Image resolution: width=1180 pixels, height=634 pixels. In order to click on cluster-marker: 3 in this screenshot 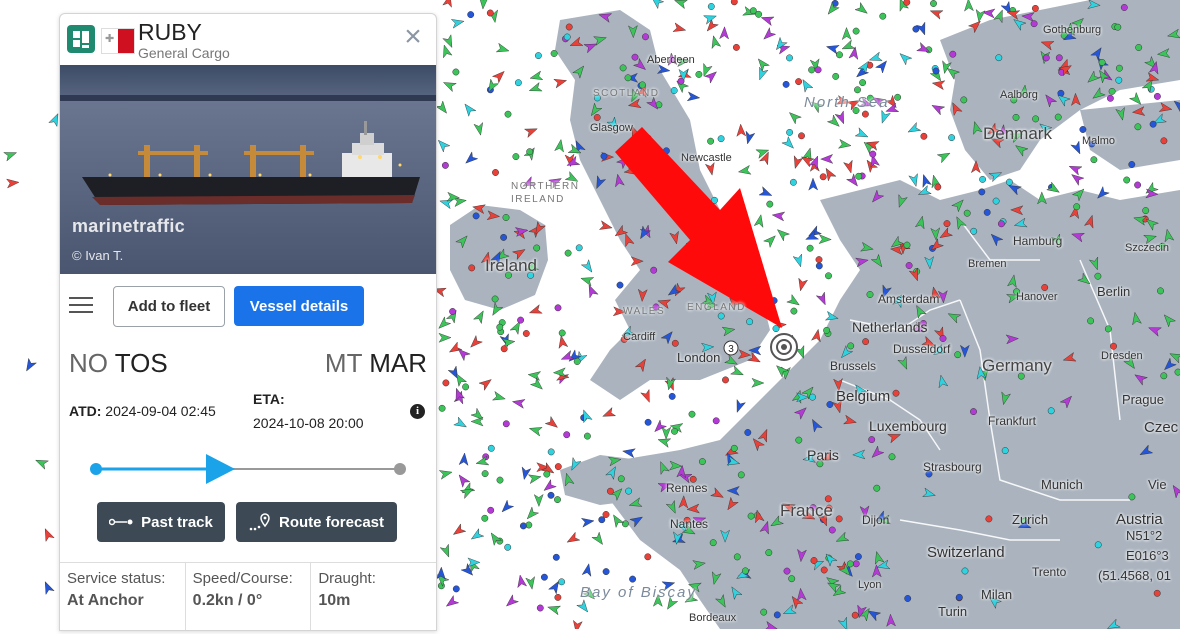, I will do `click(731, 348)`.